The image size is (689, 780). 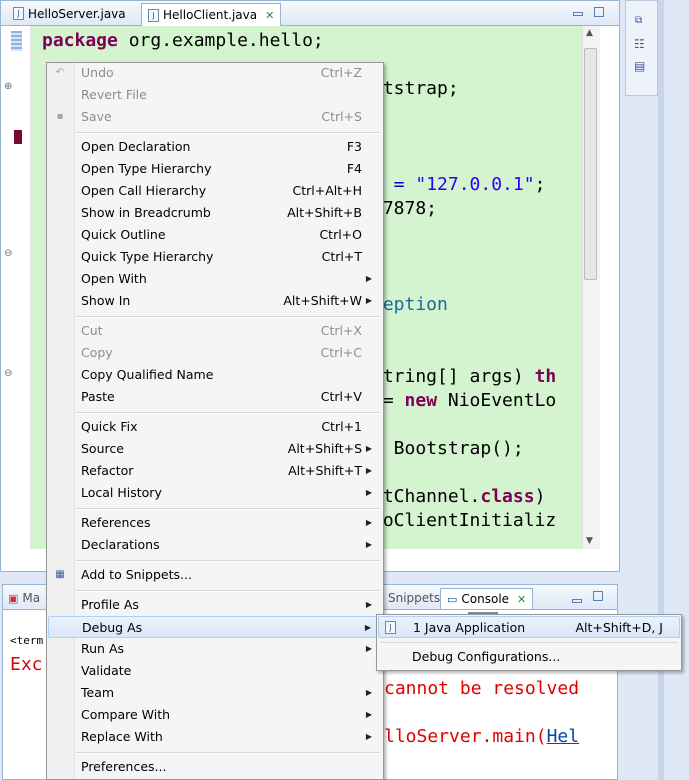 What do you see at coordinates (8, 86) in the screenshot?
I see `fold-expand-icon: ⊕` at bounding box center [8, 86].